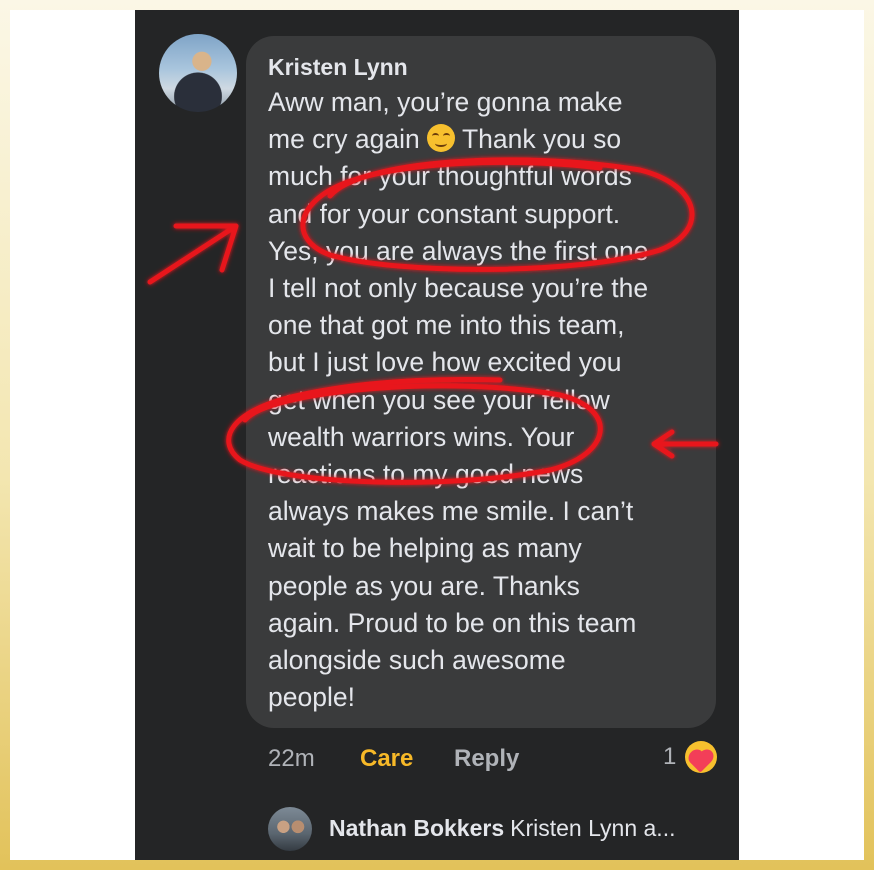  Describe the element at coordinates (417, 660) in the screenshot. I see `comment-line: alongside such awesome` at that location.